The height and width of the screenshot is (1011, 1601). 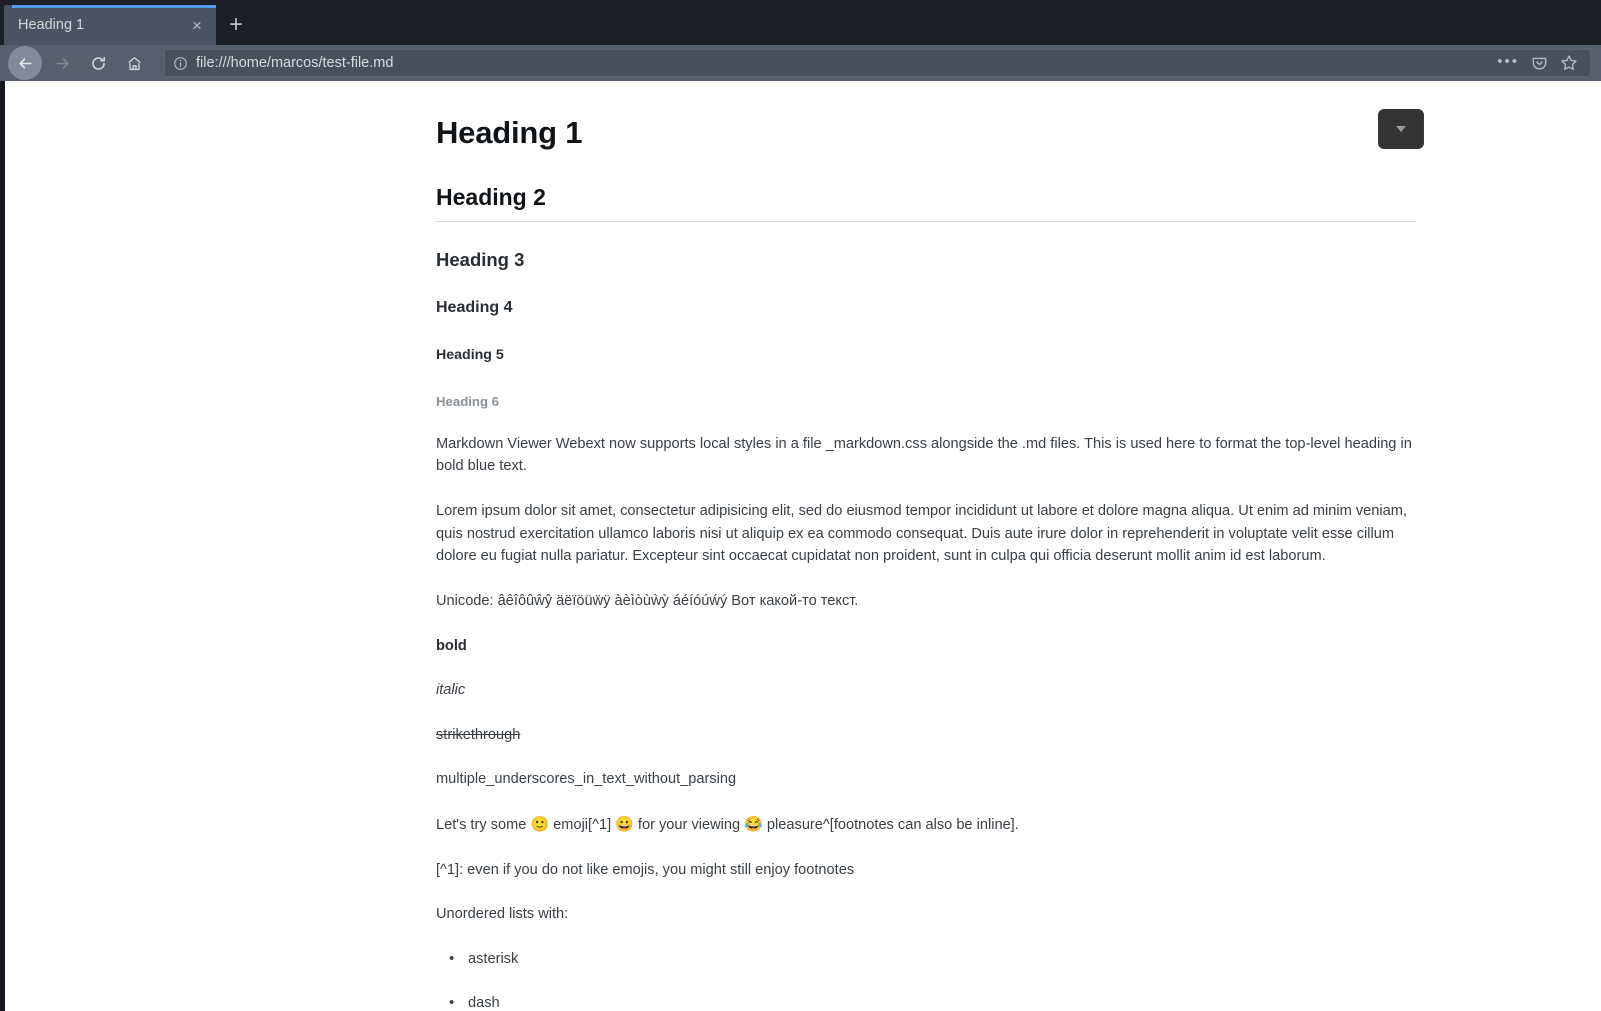 I want to click on navigation-toolbar: file:///home/marcos/test-file.md •••, so click(x=800, y=63).